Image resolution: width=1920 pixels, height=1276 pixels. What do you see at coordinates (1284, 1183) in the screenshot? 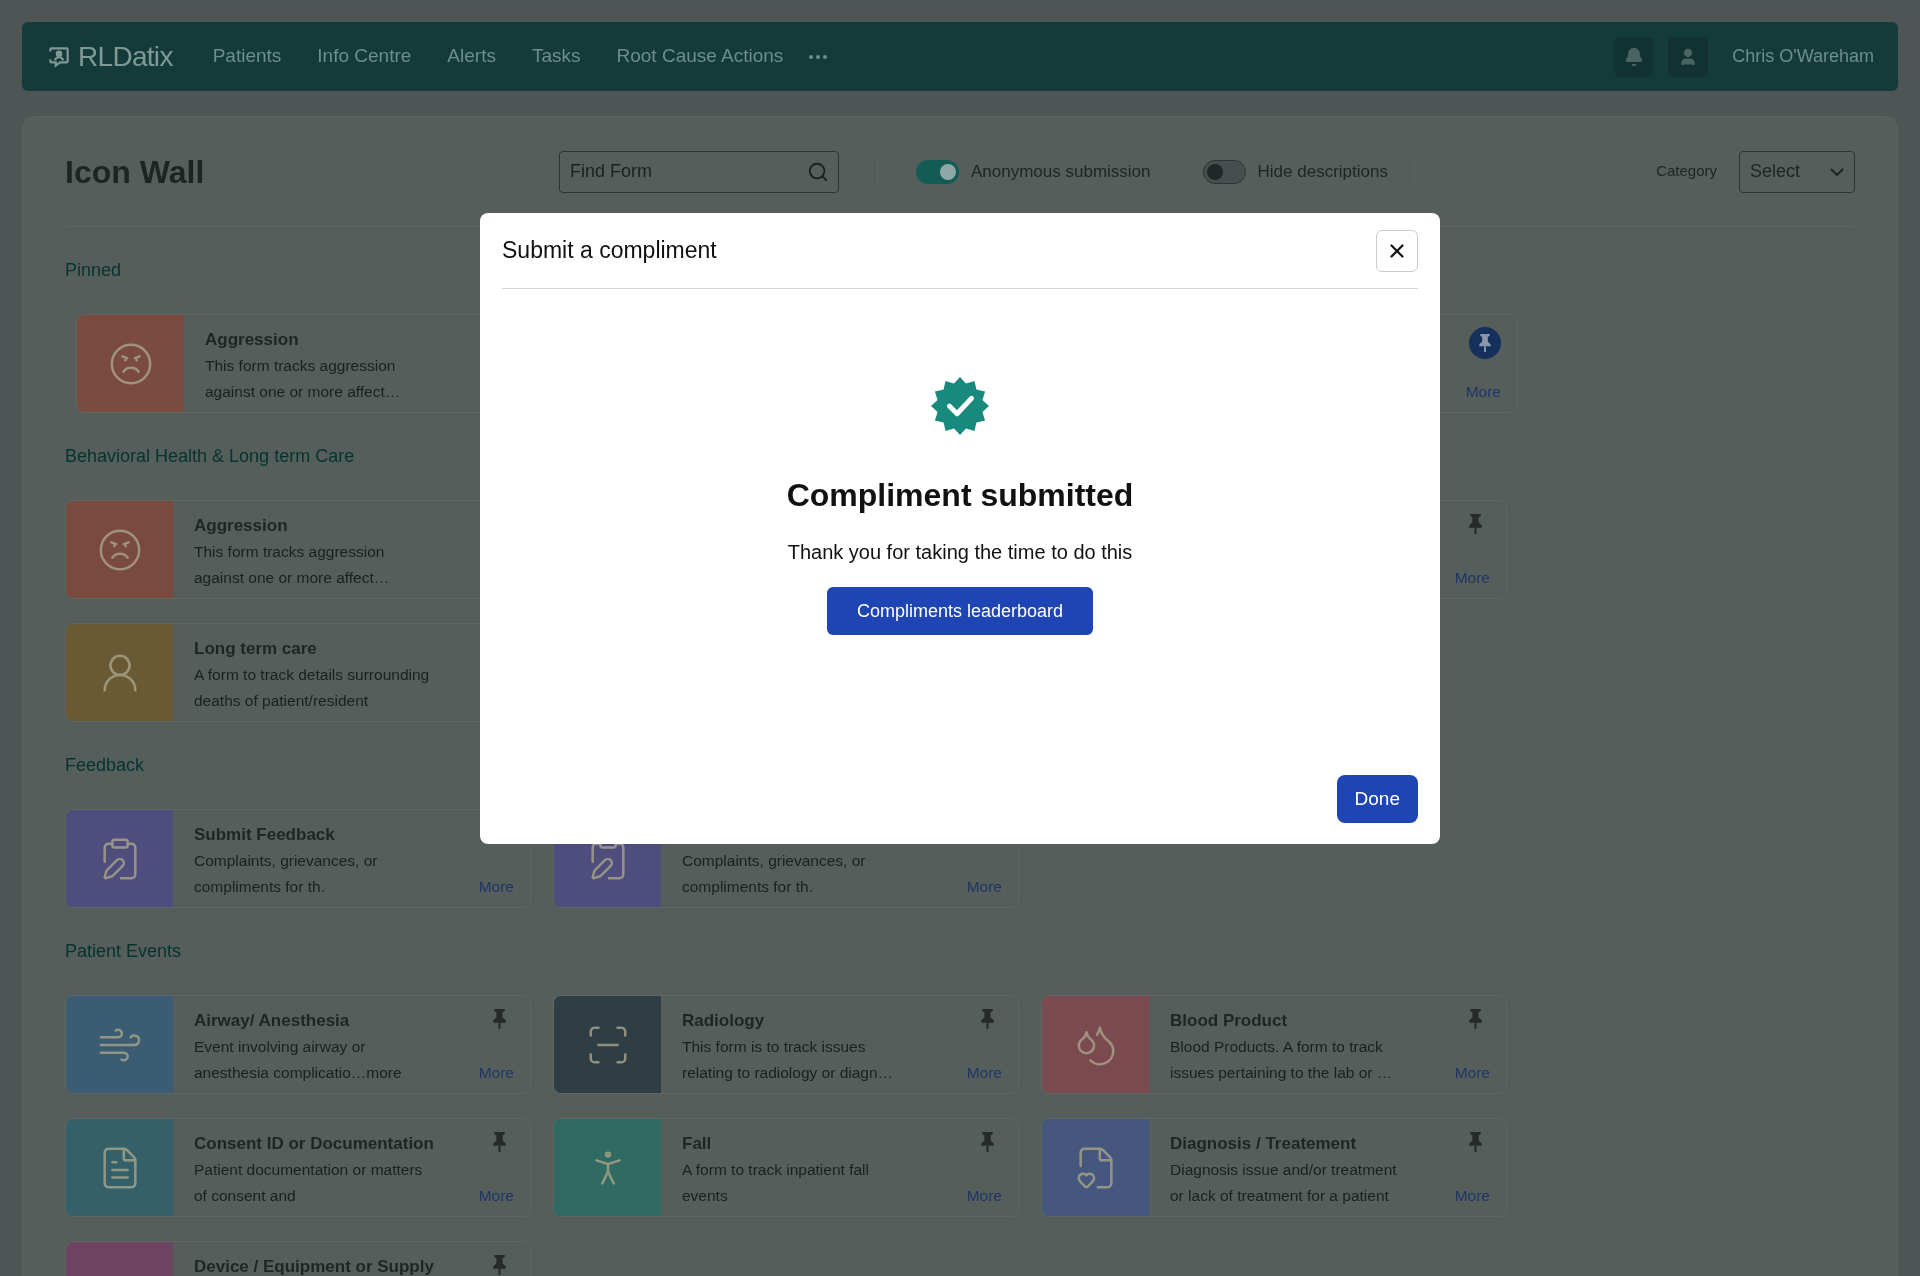
I see `form-description: Diagnosis issue and/or treatment or lack of treatment for a patient` at bounding box center [1284, 1183].